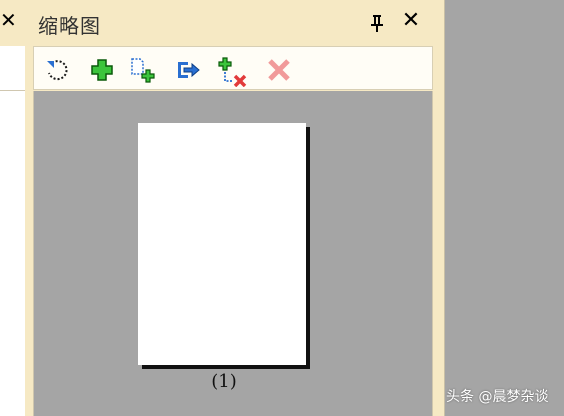 This screenshot has height=416, width=564. What do you see at coordinates (187, 70) in the screenshot?
I see `export-icon` at bounding box center [187, 70].